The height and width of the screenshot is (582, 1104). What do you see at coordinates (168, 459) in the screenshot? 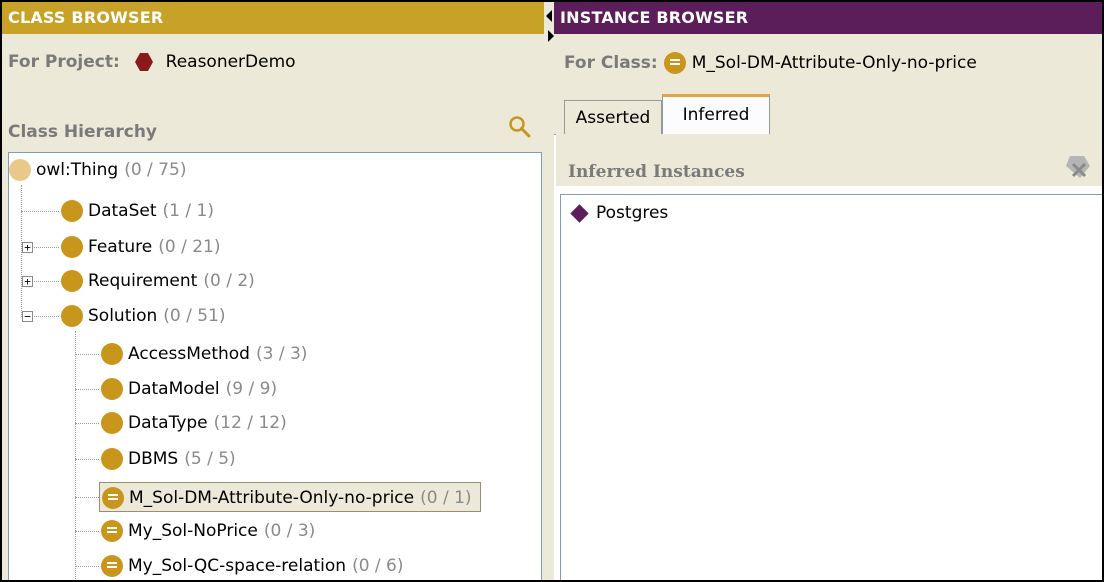
I see `tree-node-dbms: DBMS (5 / 5)` at bounding box center [168, 459].